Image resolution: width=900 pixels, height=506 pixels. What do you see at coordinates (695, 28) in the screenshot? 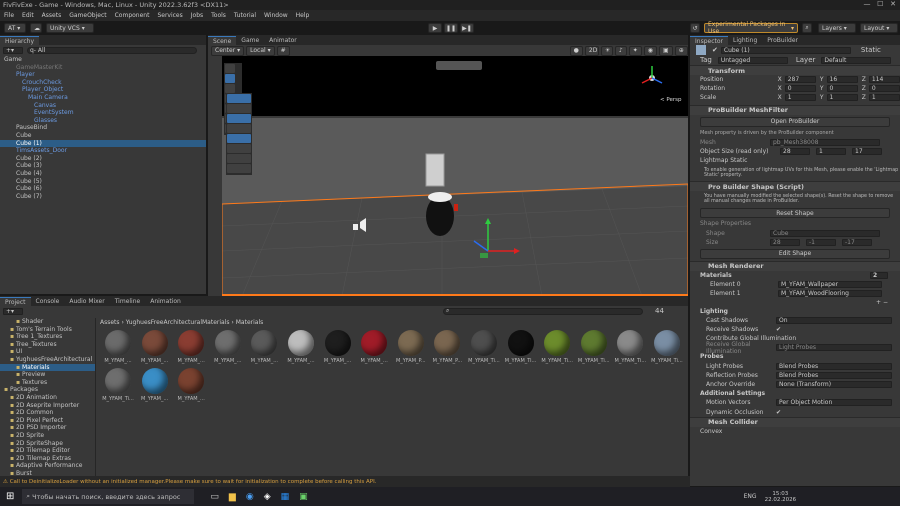
I see `undo-history-icon: ↺` at bounding box center [695, 28].